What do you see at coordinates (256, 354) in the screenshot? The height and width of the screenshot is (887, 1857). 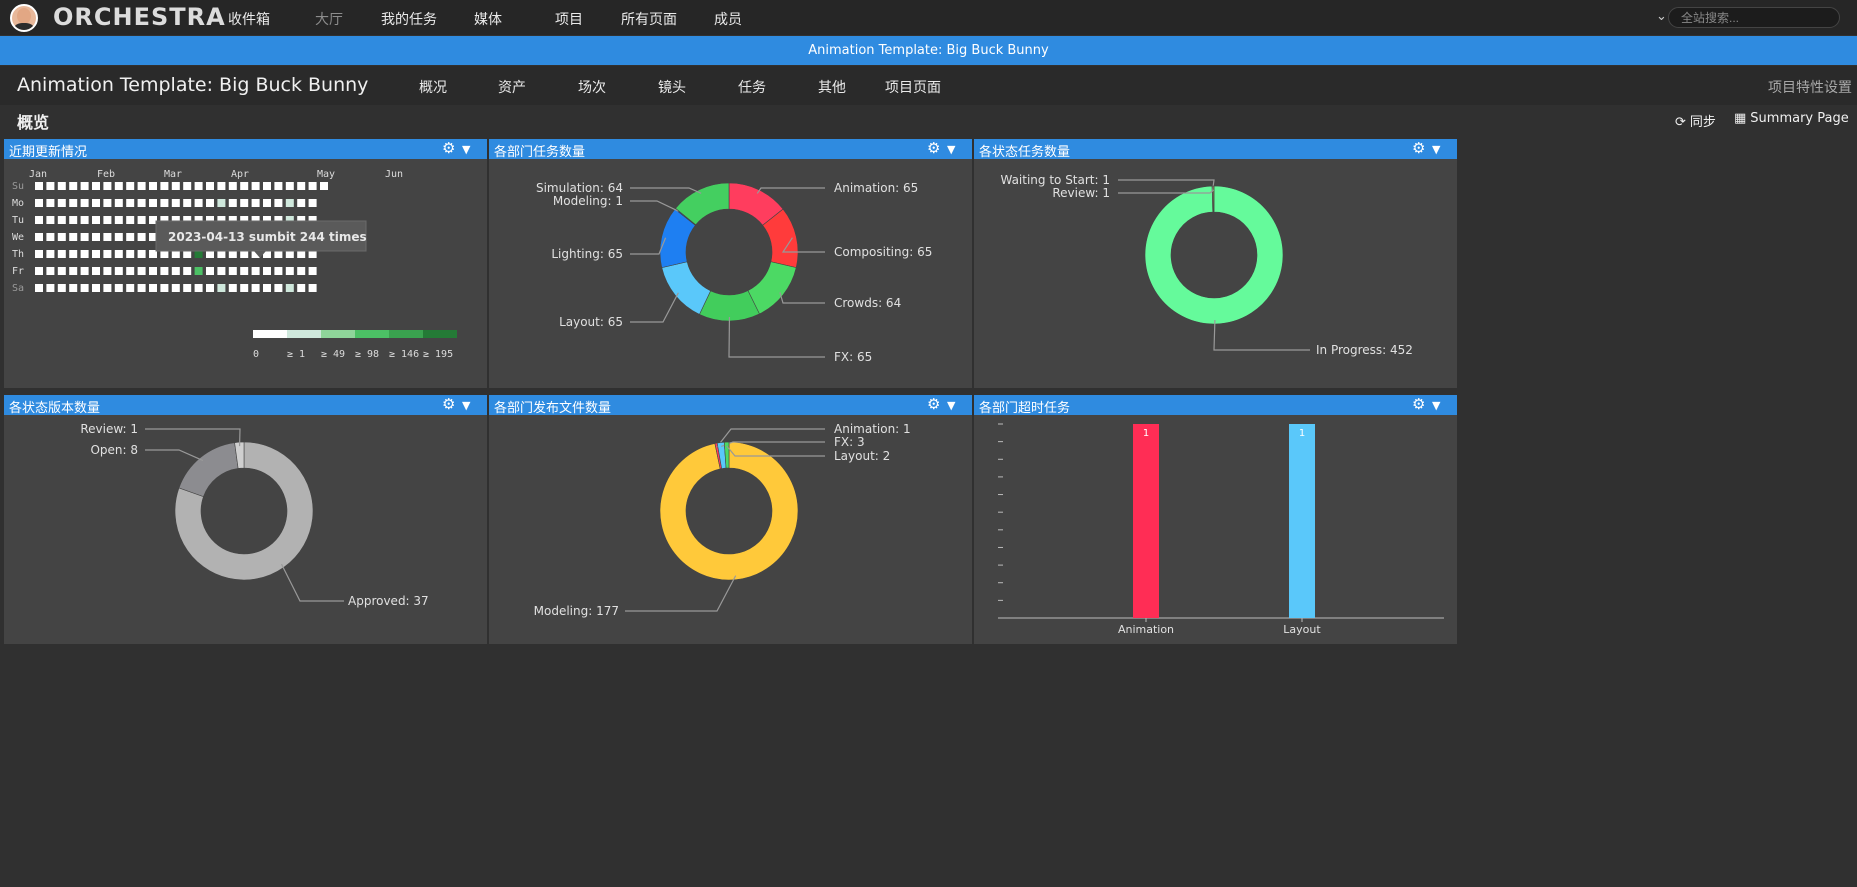 I see `legend-label: 0` at bounding box center [256, 354].